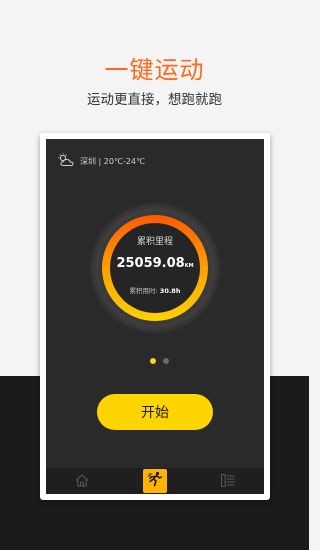  I want to click on duration-value: 30.8h, so click(170, 291).